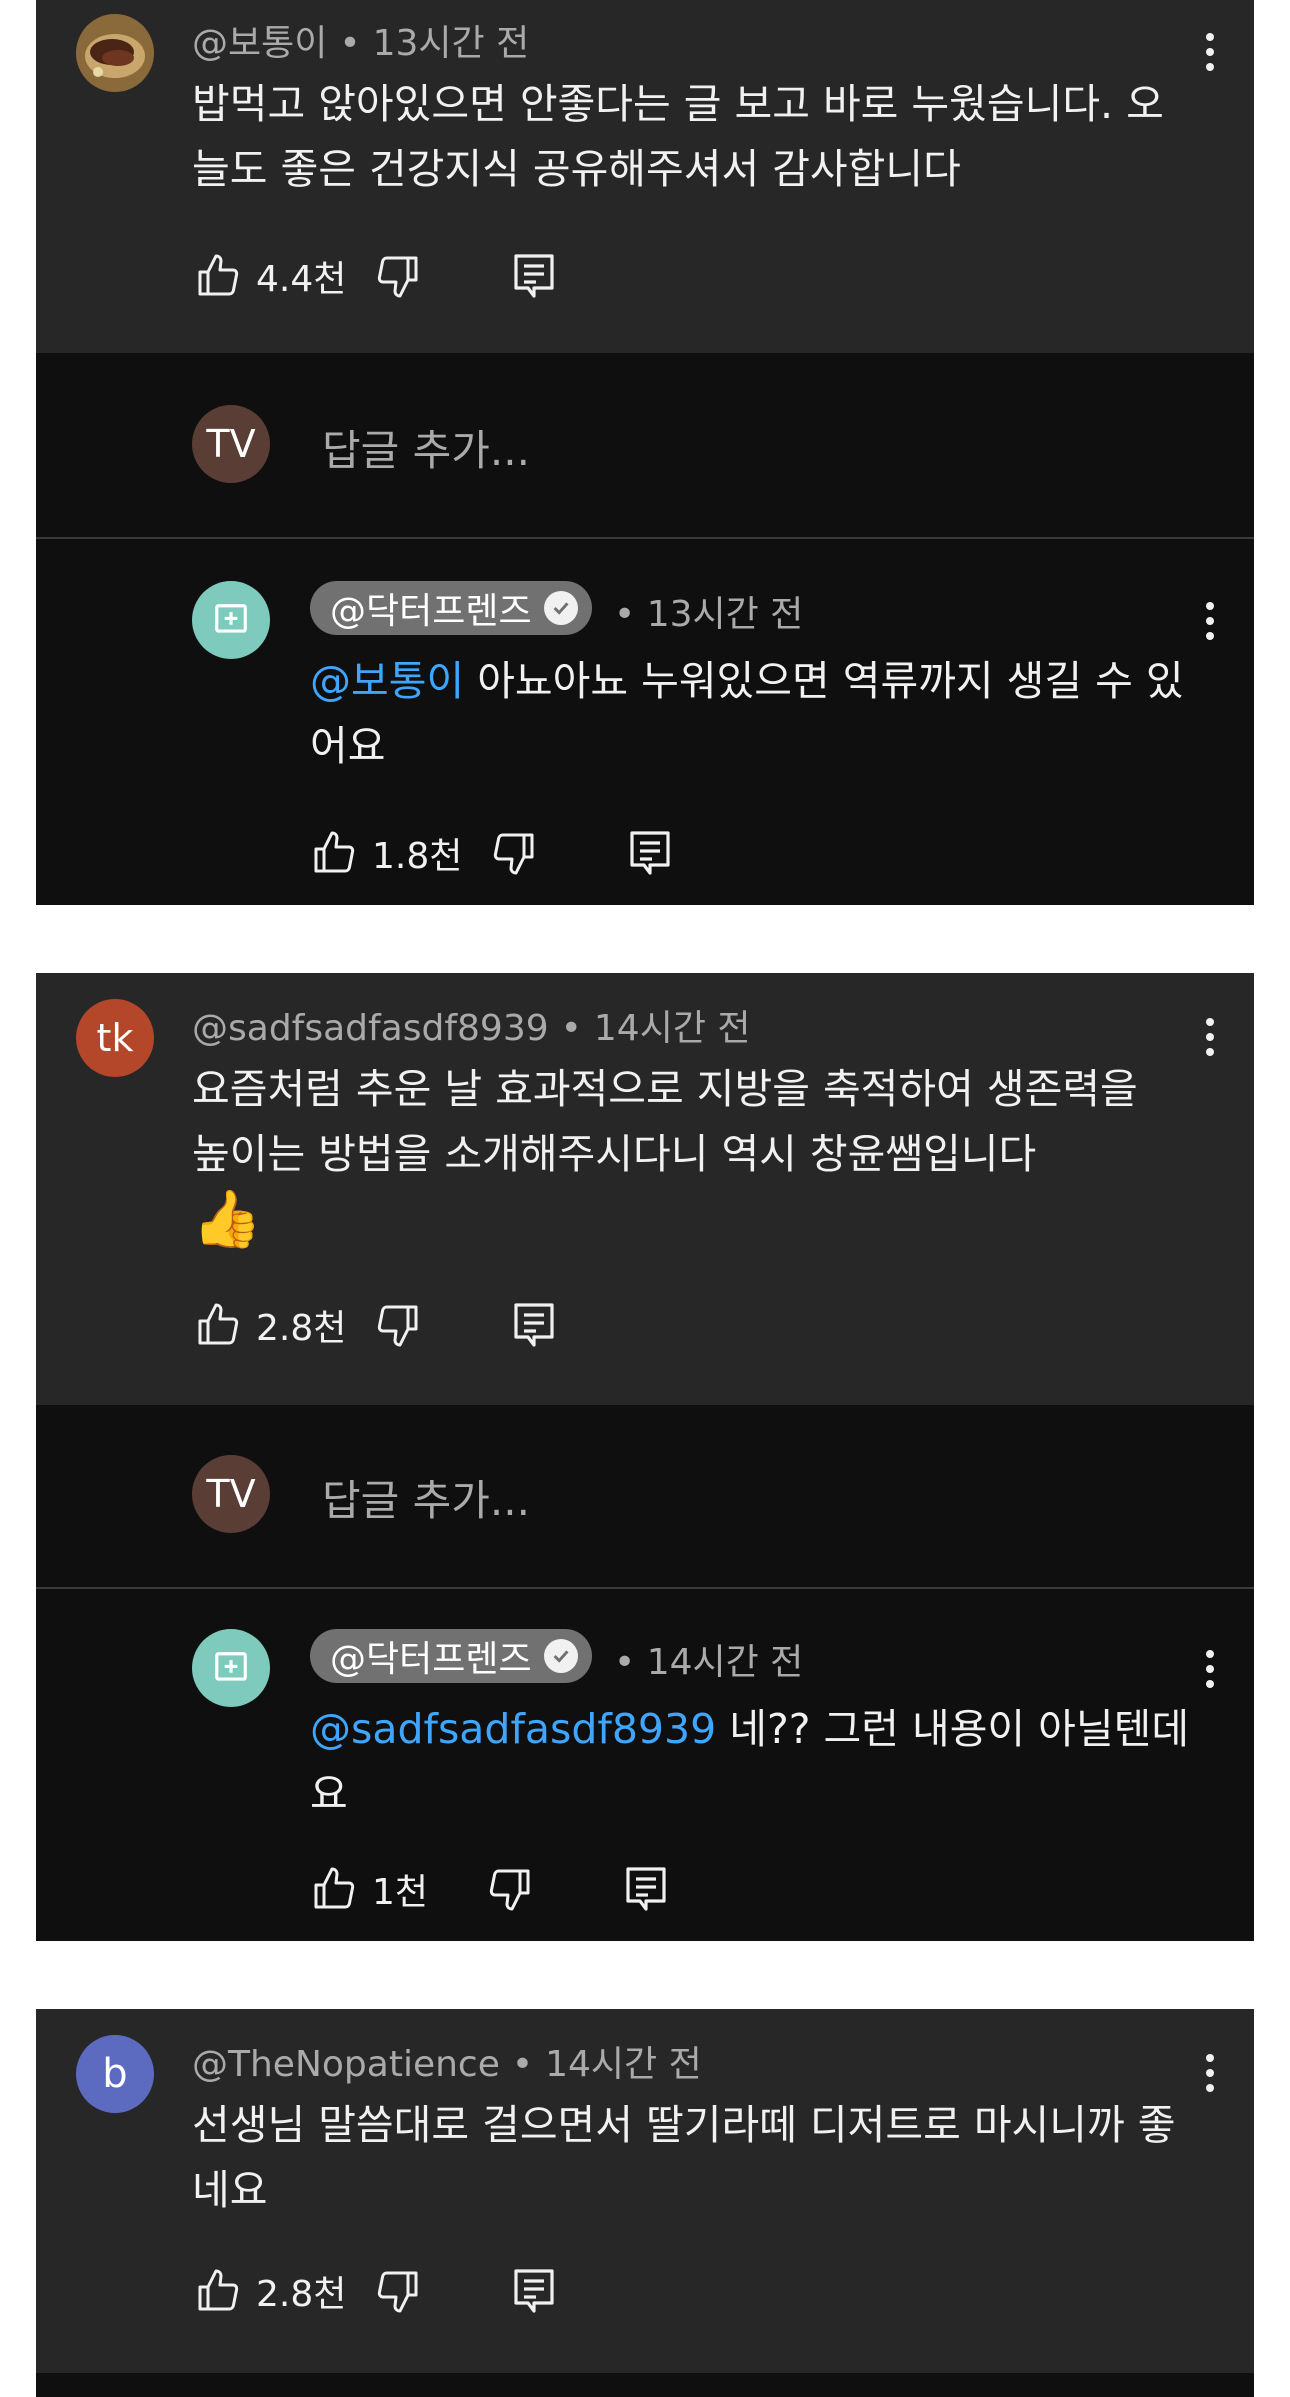 This screenshot has height=2397, width=1290. I want to click on like-count: 1.8천, so click(417, 856).